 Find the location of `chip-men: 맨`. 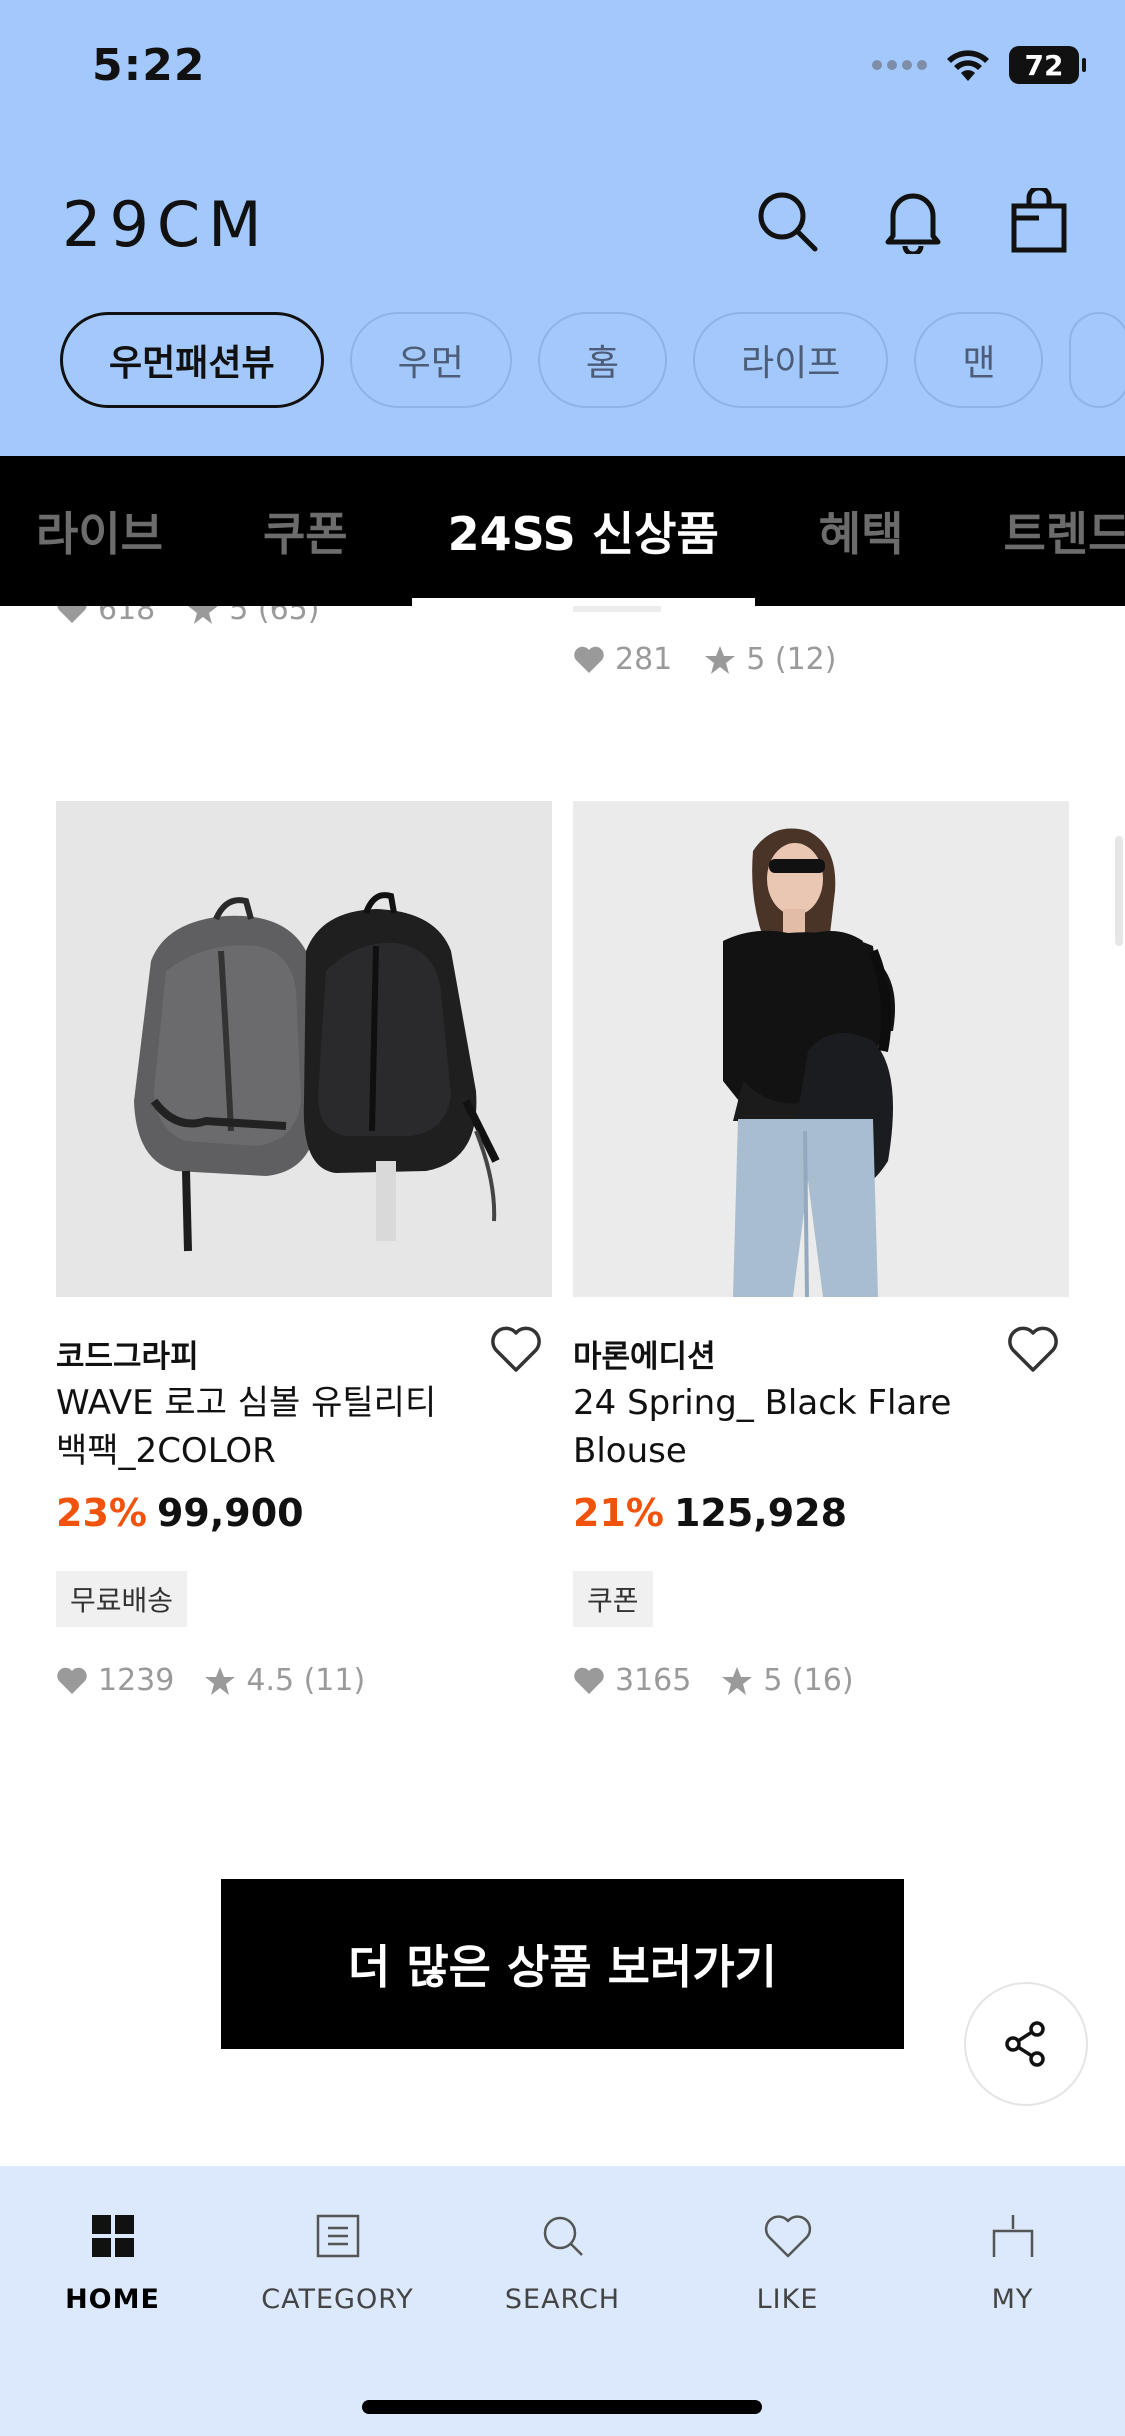

chip-men: 맨 is located at coordinates (979, 360).